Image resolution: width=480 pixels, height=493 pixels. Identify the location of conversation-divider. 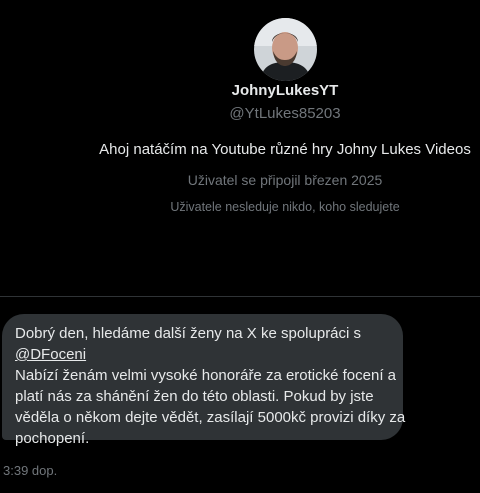
(240, 296).